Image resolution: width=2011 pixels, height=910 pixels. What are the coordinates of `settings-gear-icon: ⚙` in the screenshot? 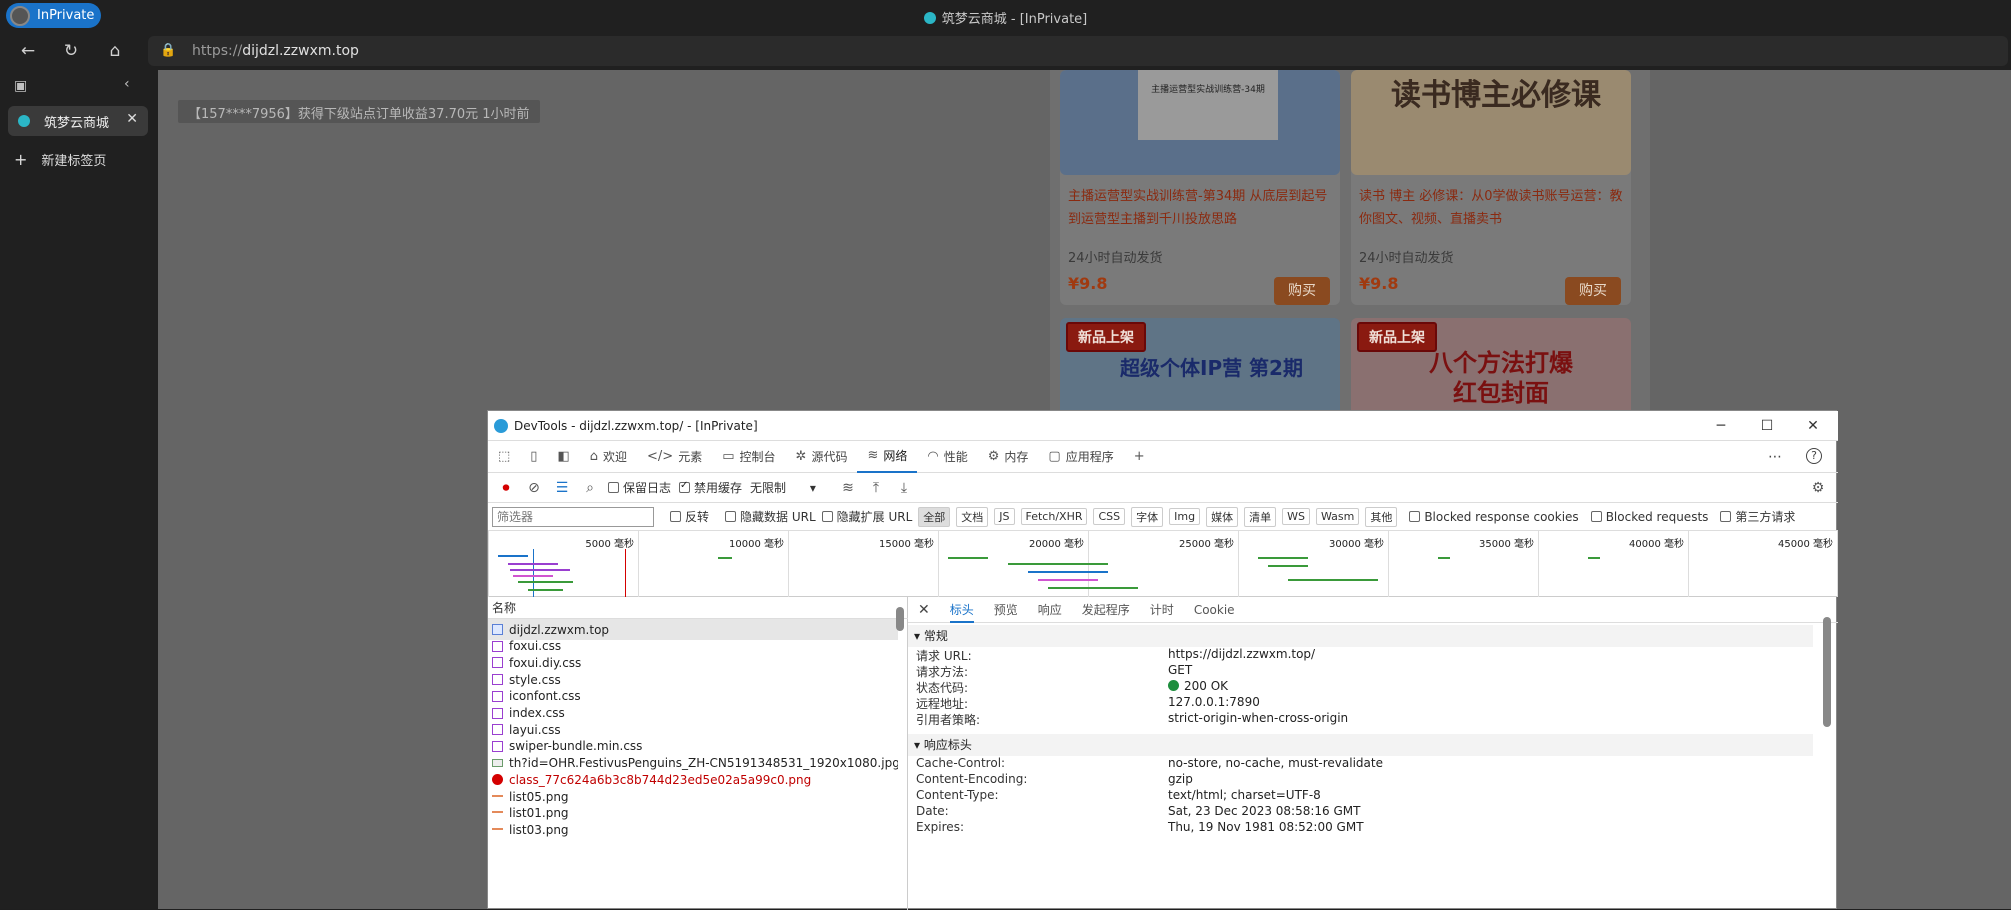 It's located at (1818, 488).